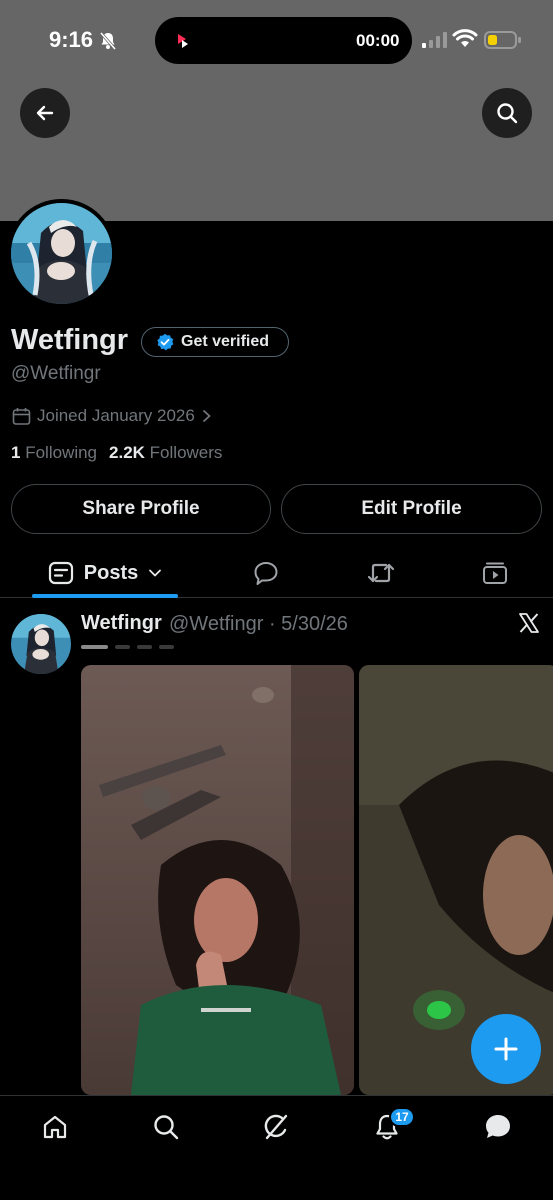 The width and height of the screenshot is (553, 1200). I want to click on bell-muted-icon, so click(108, 41).